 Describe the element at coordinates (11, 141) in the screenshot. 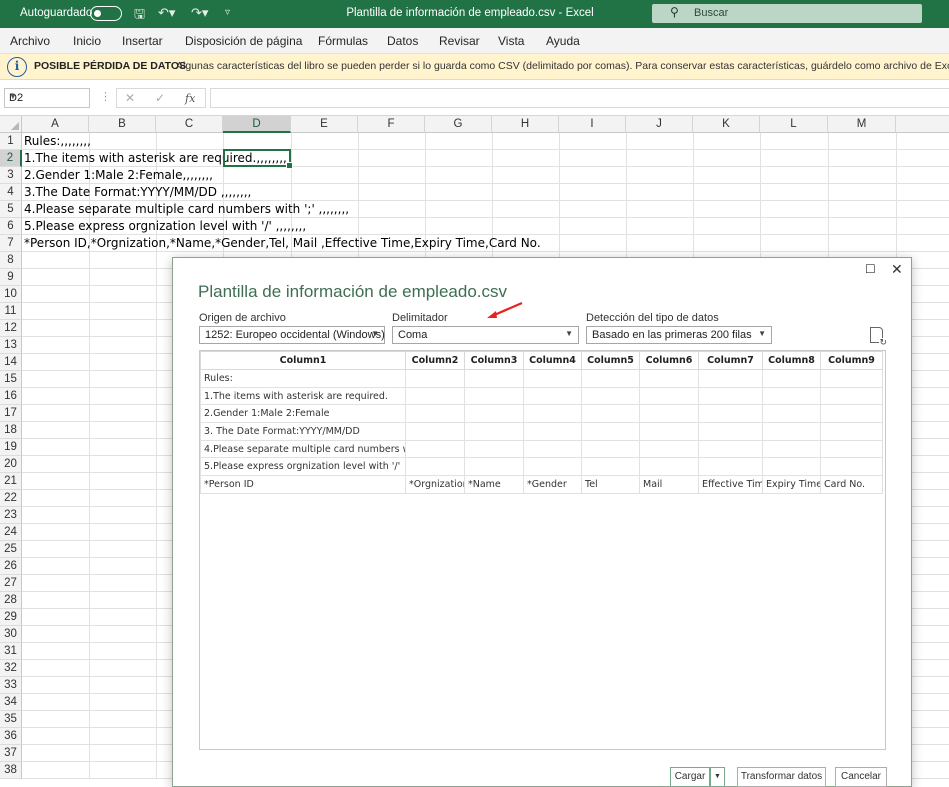

I see `row-header: 1` at that location.